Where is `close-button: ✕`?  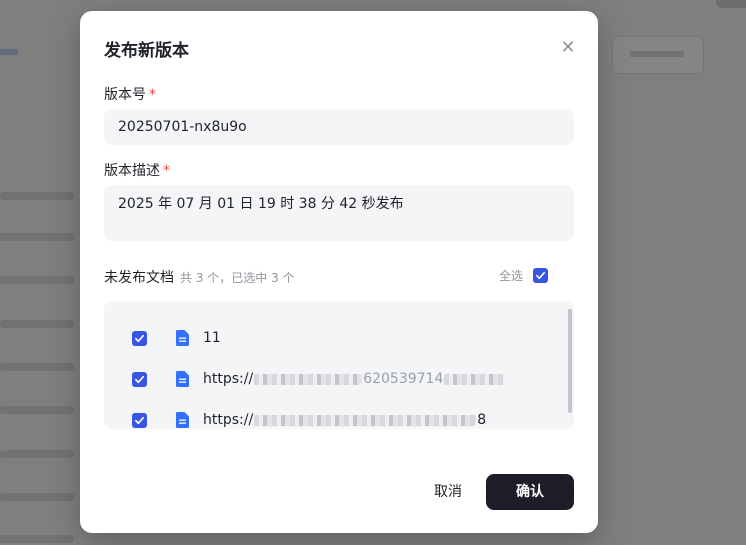
close-button: ✕ is located at coordinates (568, 47).